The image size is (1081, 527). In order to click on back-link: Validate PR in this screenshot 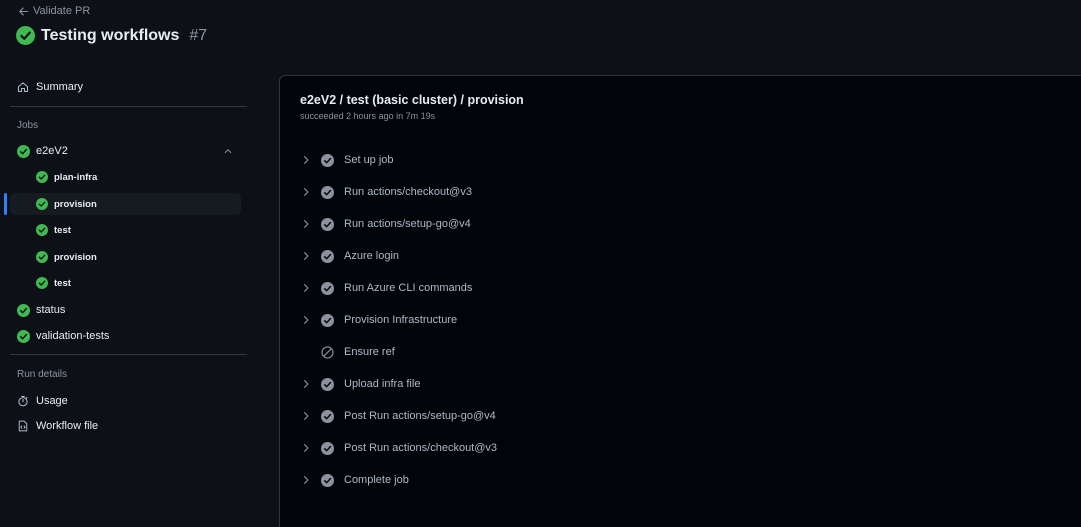, I will do `click(54, 11)`.